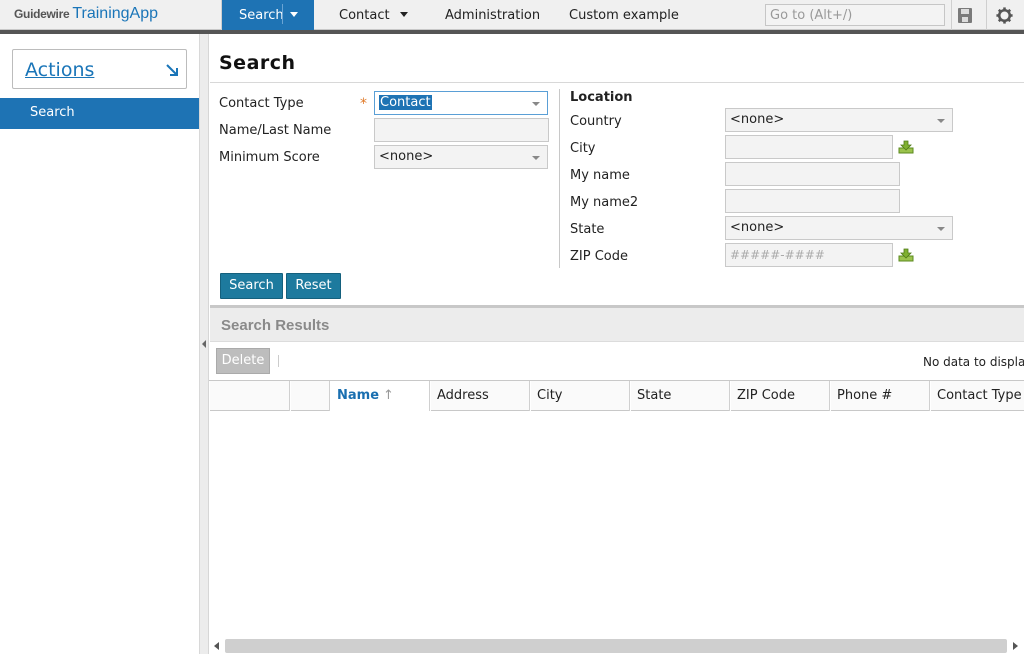 This screenshot has width=1024, height=654. What do you see at coordinates (977, 396) in the screenshot?
I see `column-header-contact-type: Contact Type` at bounding box center [977, 396].